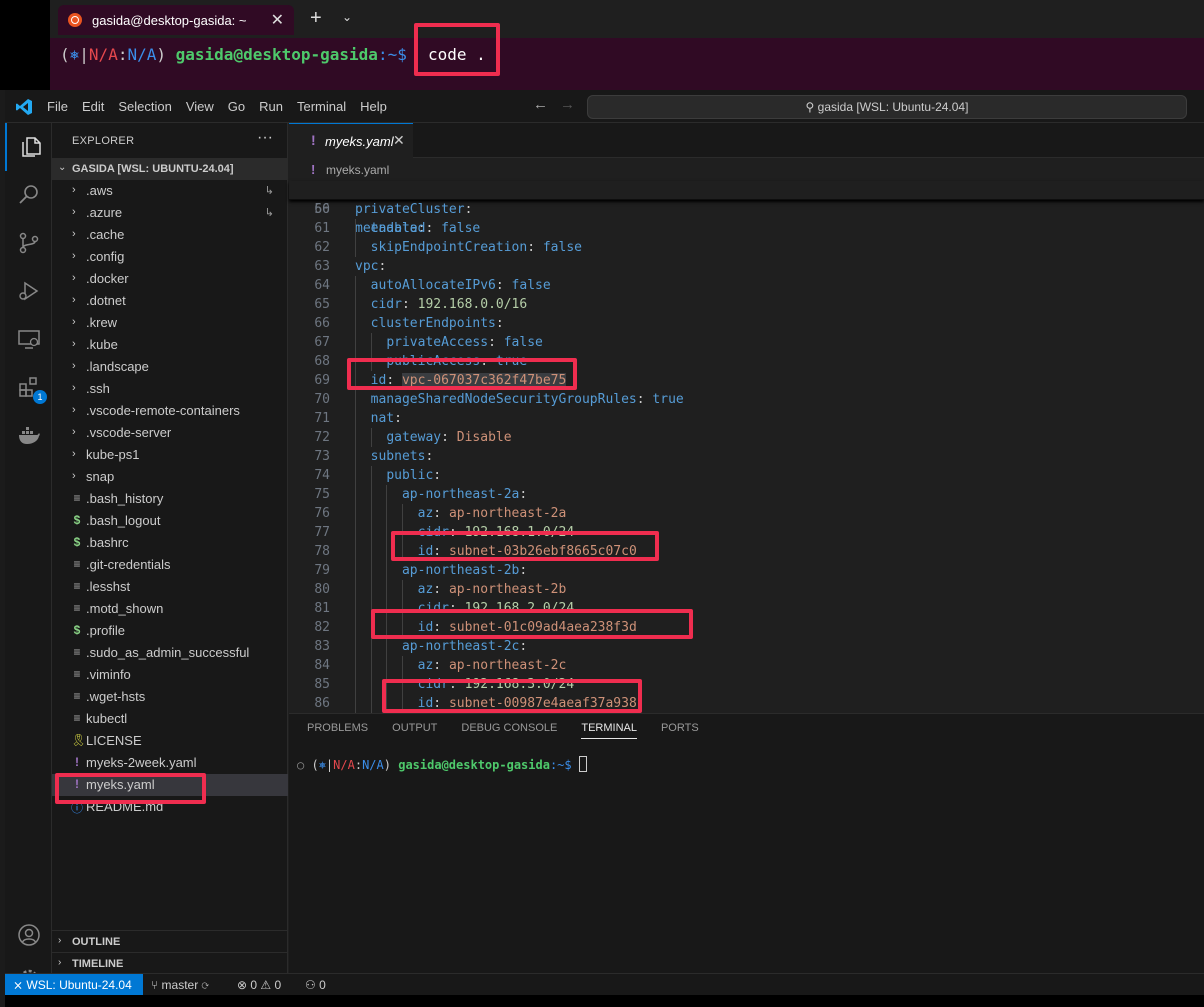 The width and height of the screenshot is (1204, 1007). I want to click on tab-ports: PORTS, so click(680, 730).